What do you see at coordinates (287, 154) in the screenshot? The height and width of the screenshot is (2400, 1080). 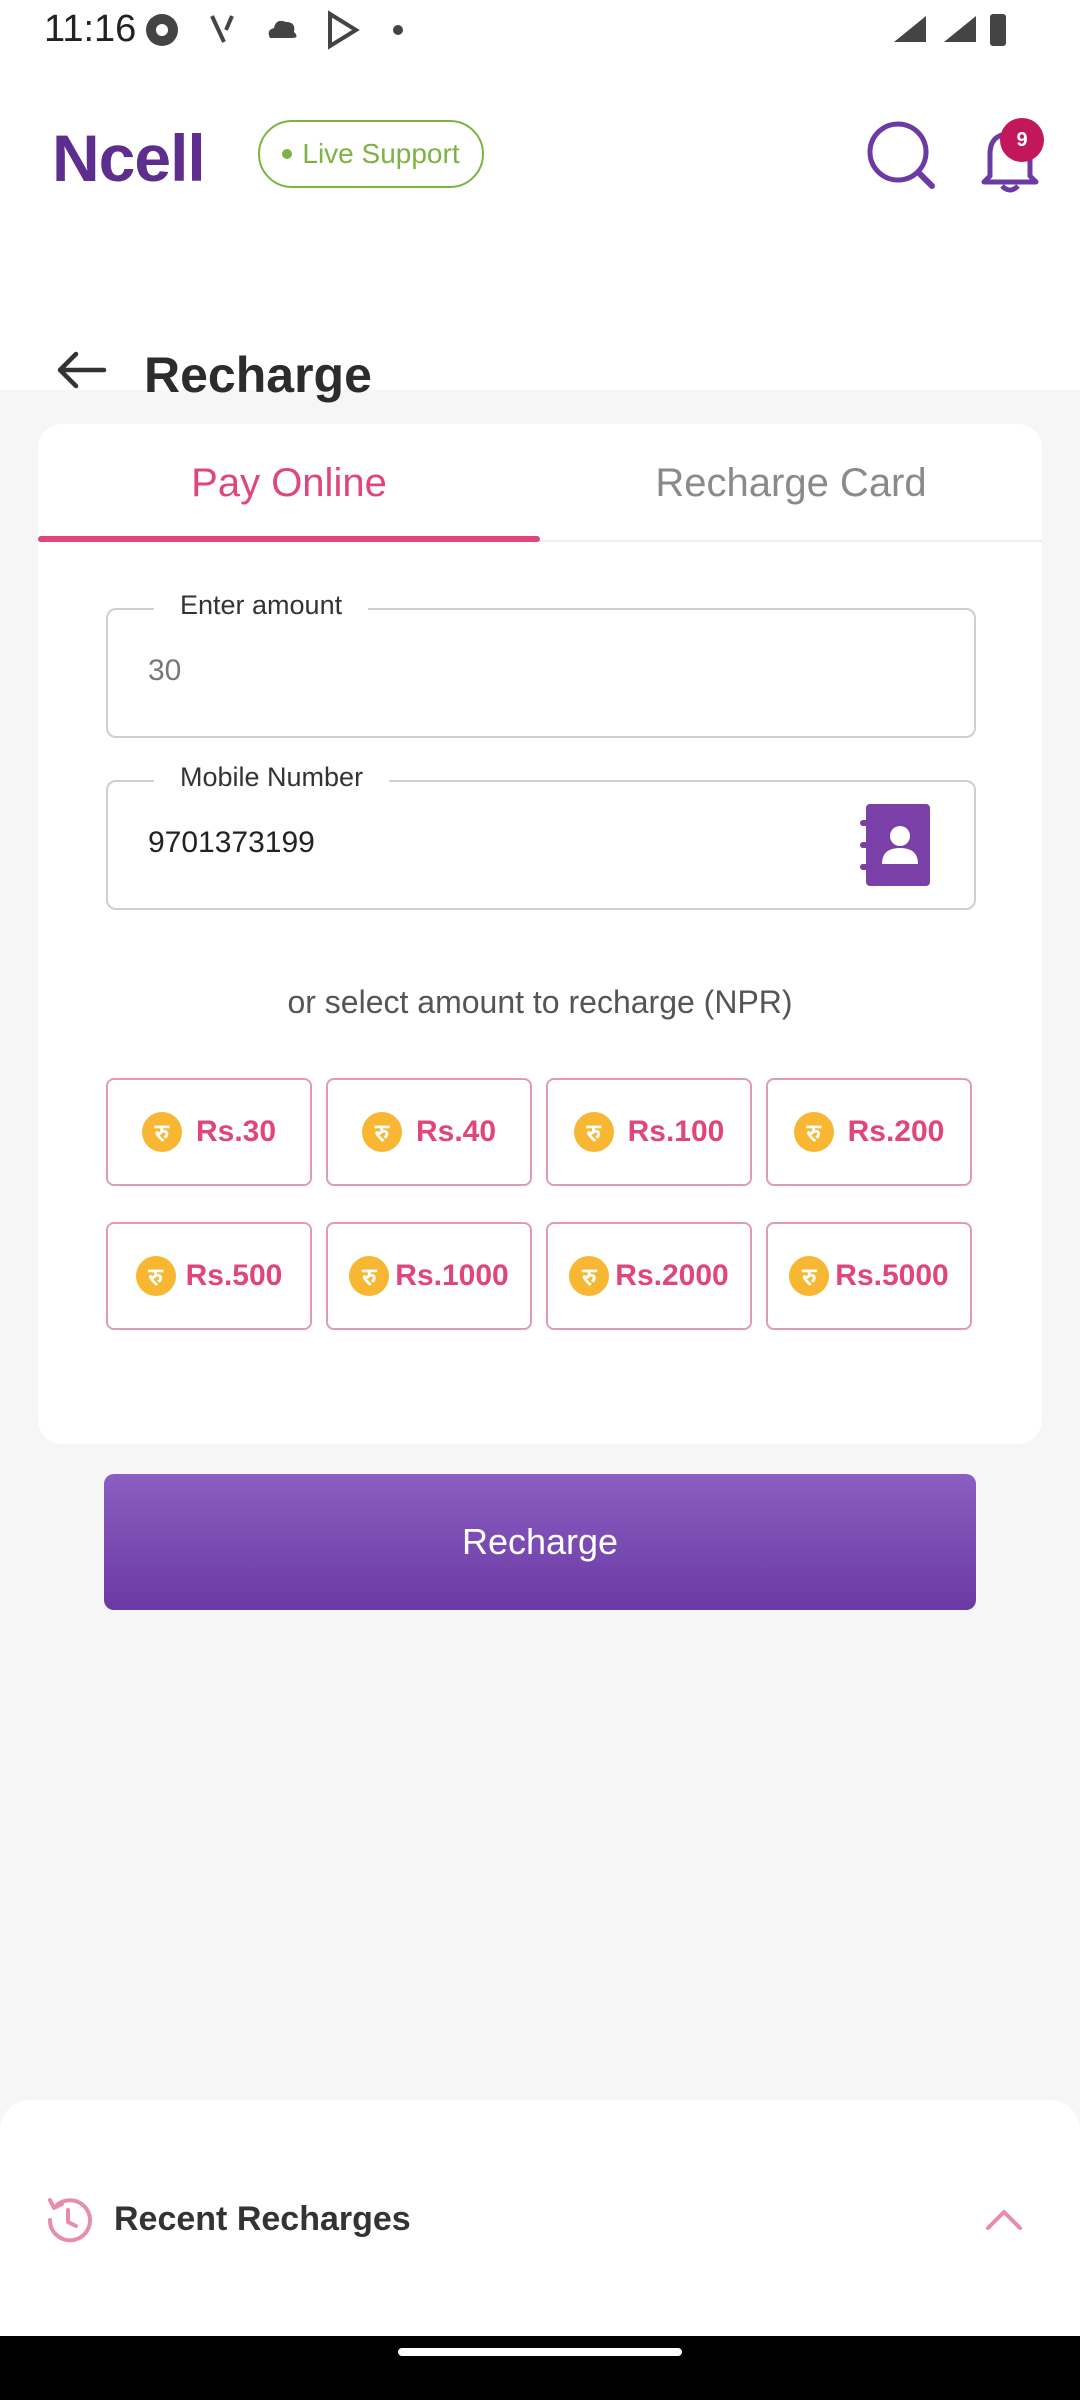 I see `live-status-dot` at bounding box center [287, 154].